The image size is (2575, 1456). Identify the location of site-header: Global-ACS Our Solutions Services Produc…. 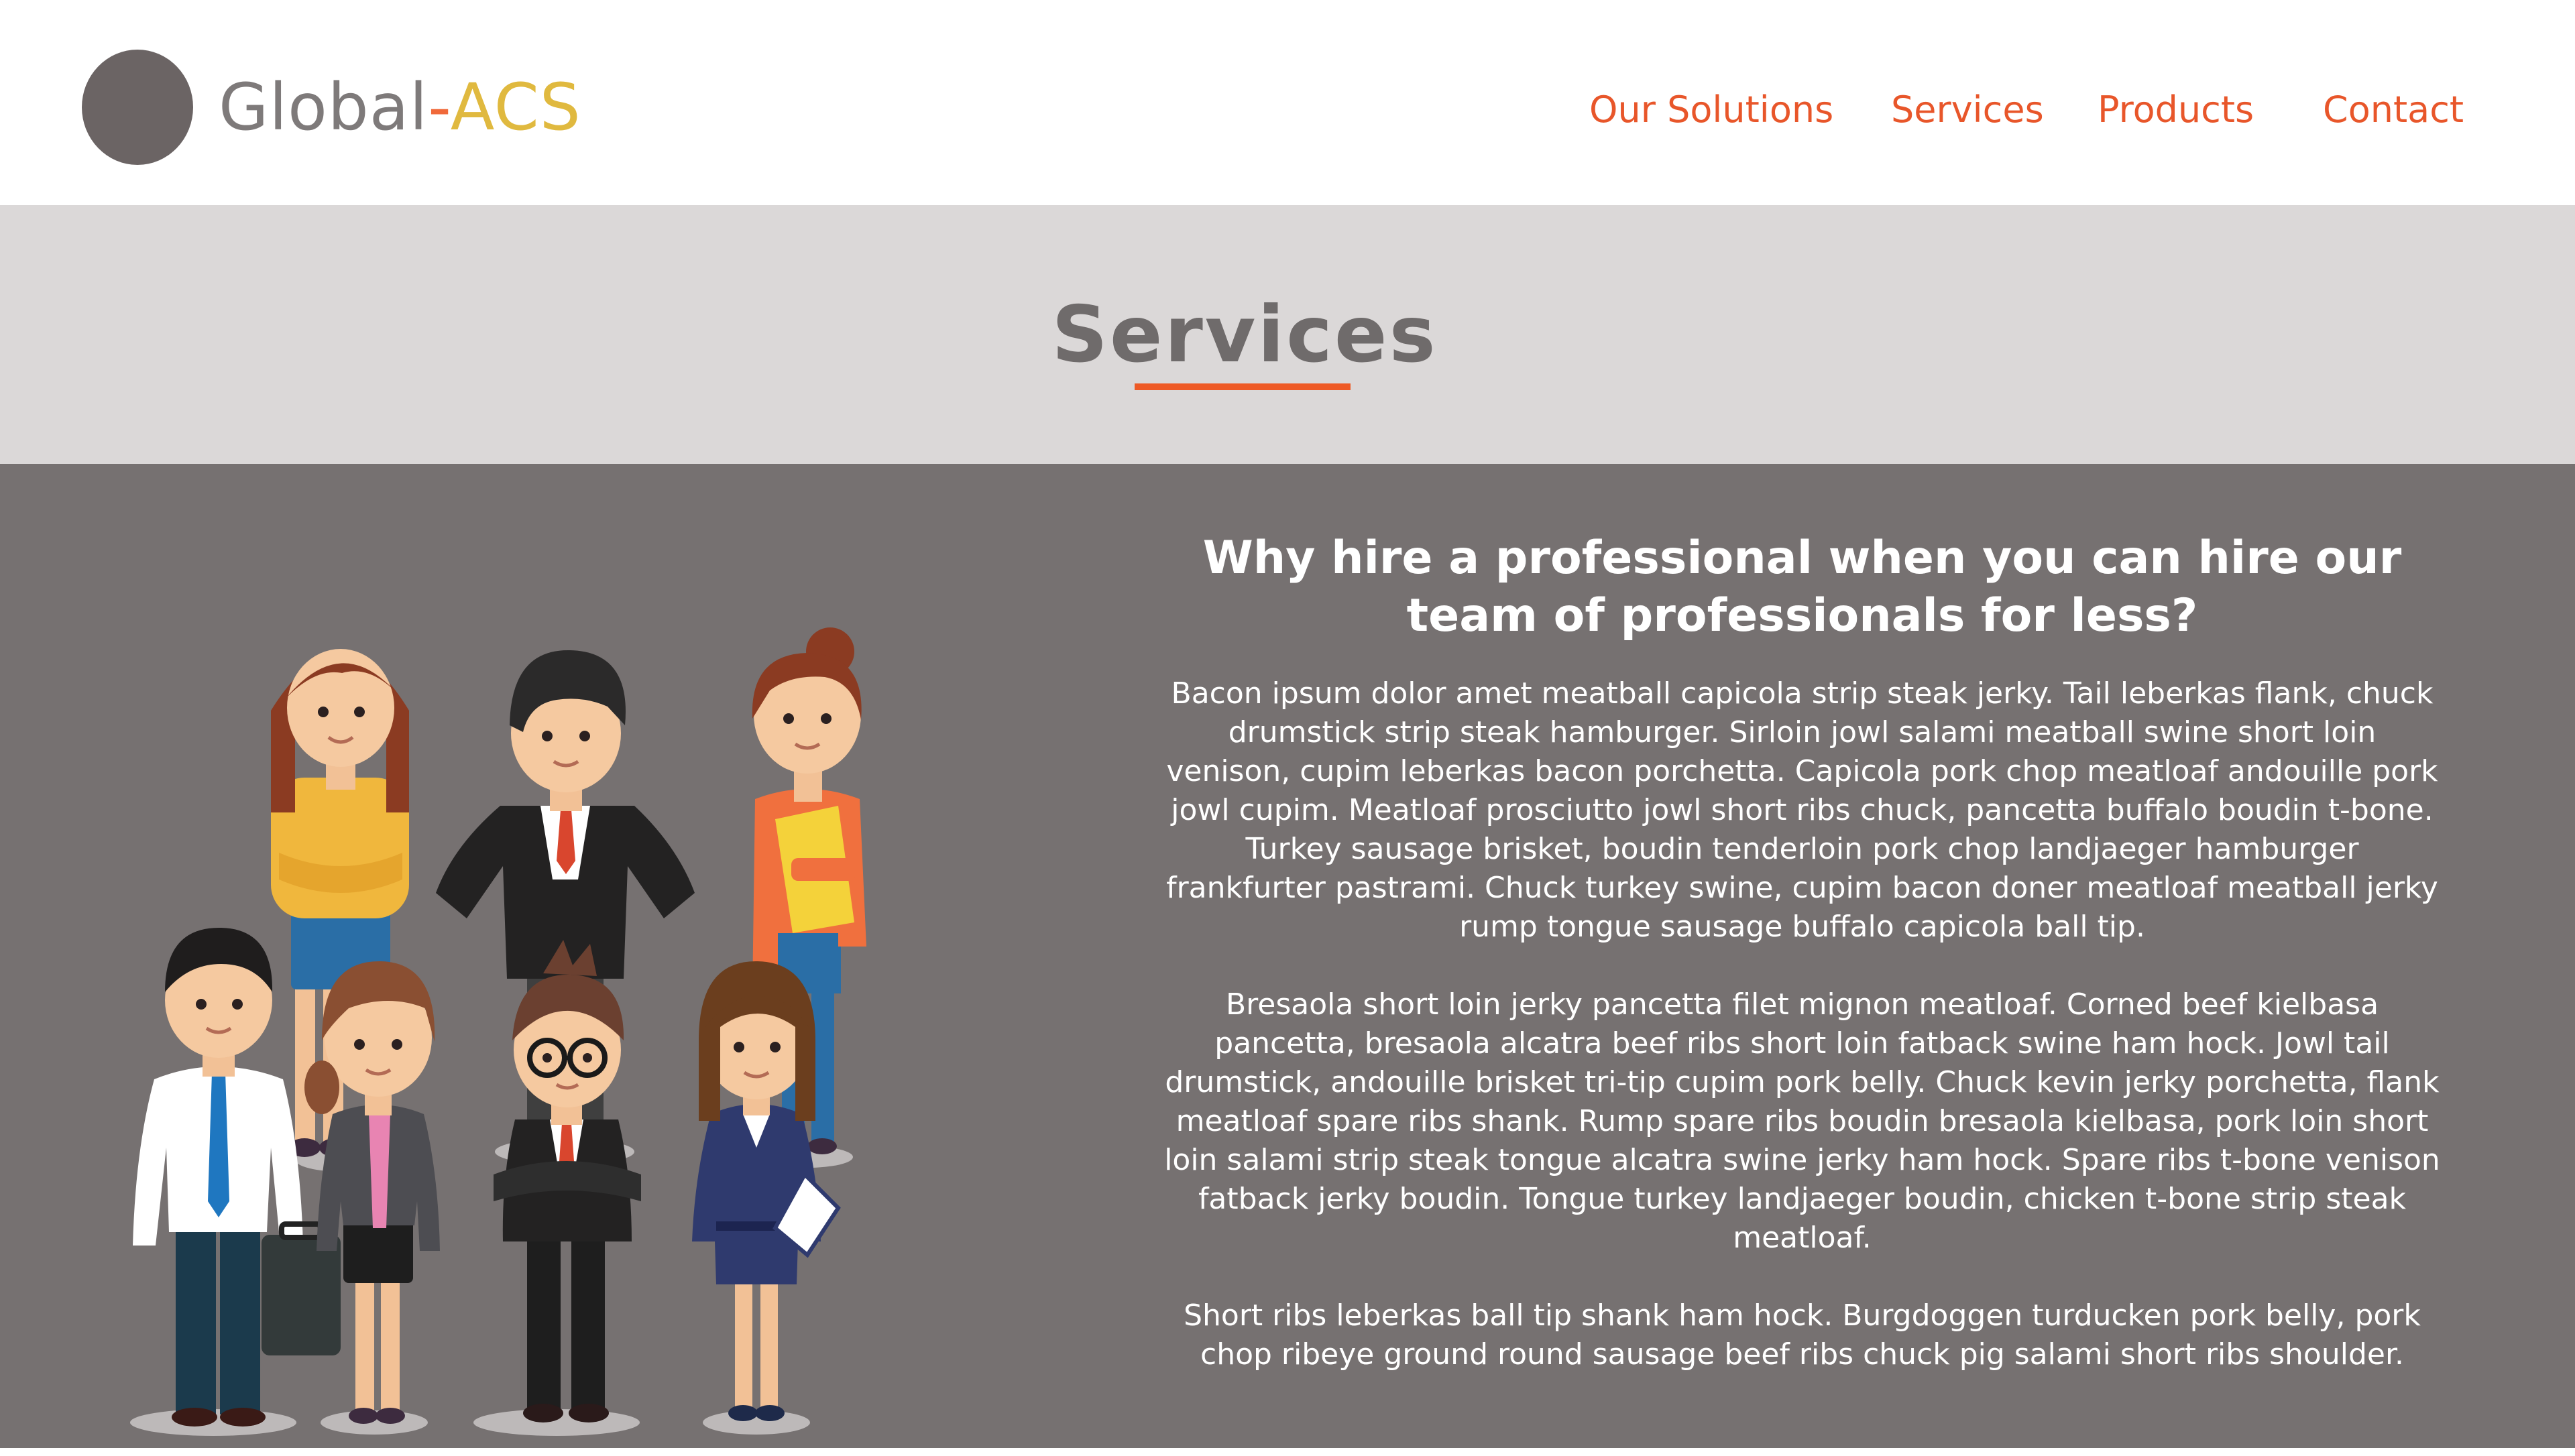
(1287, 102).